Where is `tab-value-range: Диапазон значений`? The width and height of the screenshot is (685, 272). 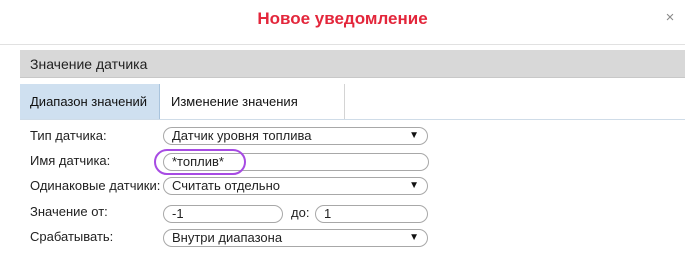 tab-value-range: Диапазон значений is located at coordinates (90, 101).